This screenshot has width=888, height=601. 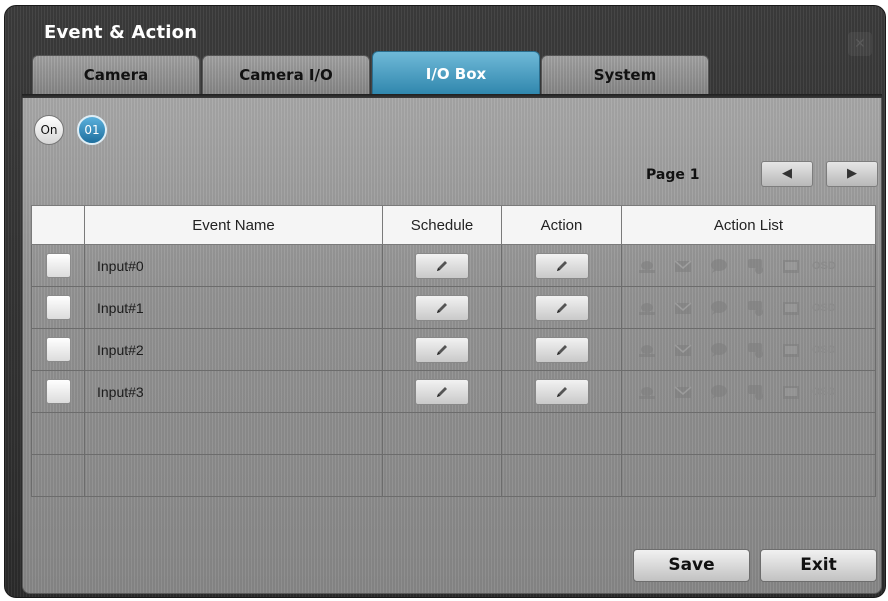 What do you see at coordinates (233, 349) in the screenshot?
I see `event-name-cell: Input#2` at bounding box center [233, 349].